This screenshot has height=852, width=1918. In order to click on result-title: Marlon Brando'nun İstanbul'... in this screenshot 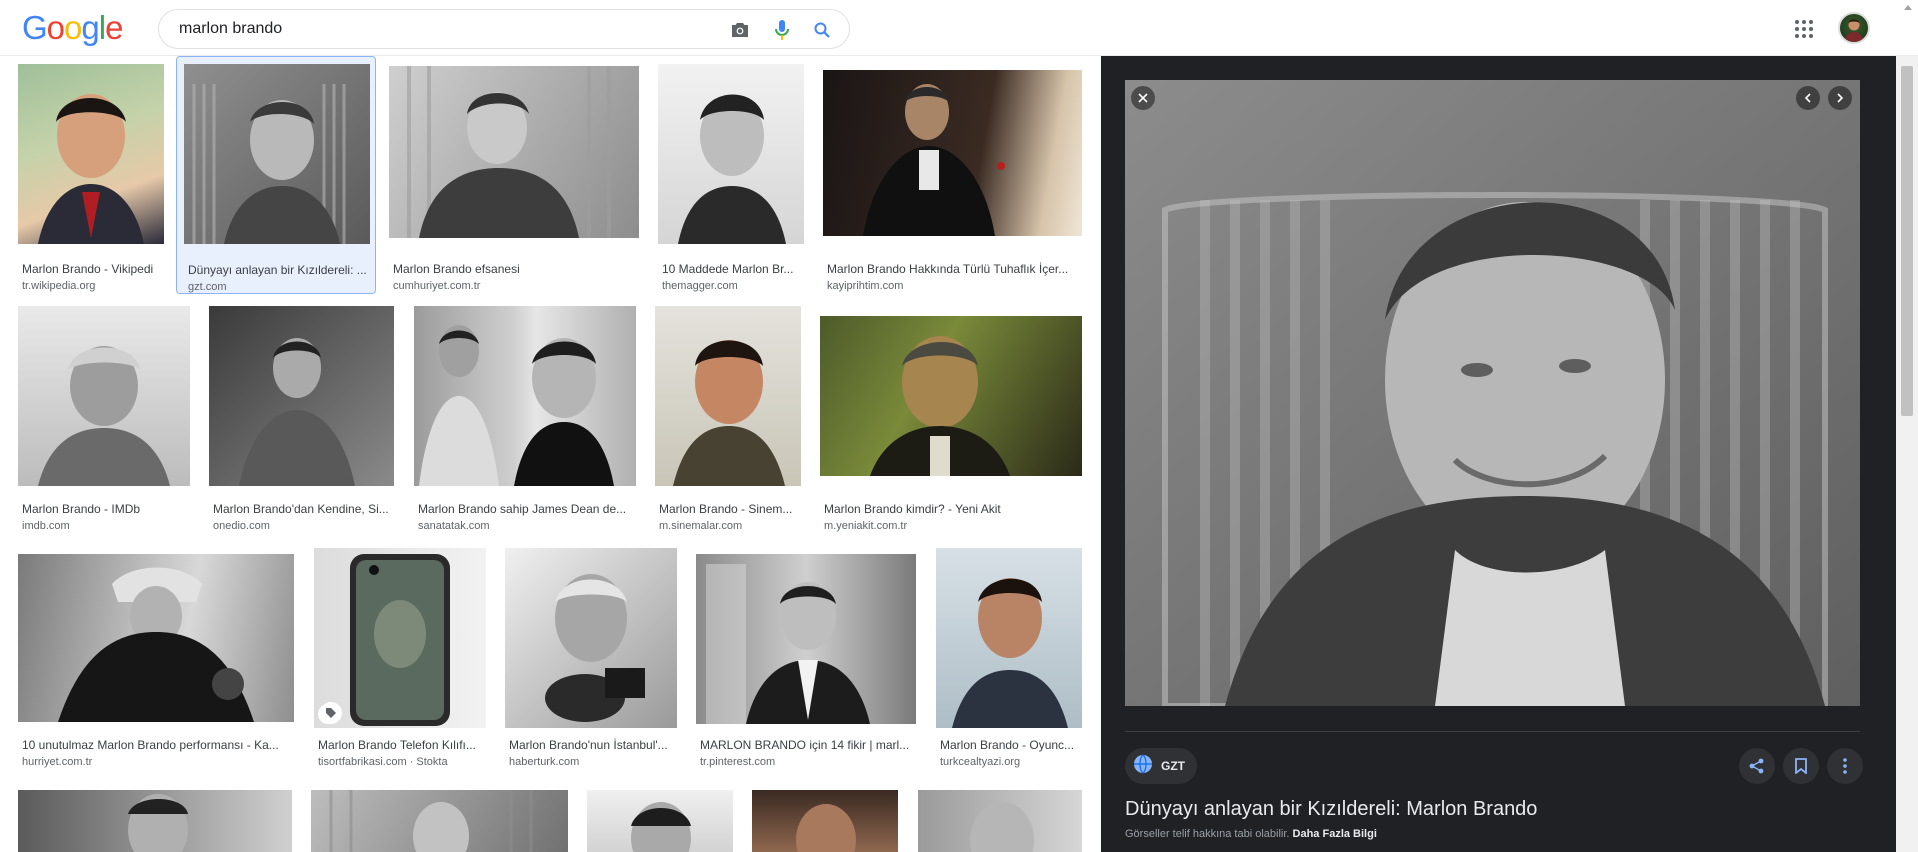, I will do `click(593, 745)`.